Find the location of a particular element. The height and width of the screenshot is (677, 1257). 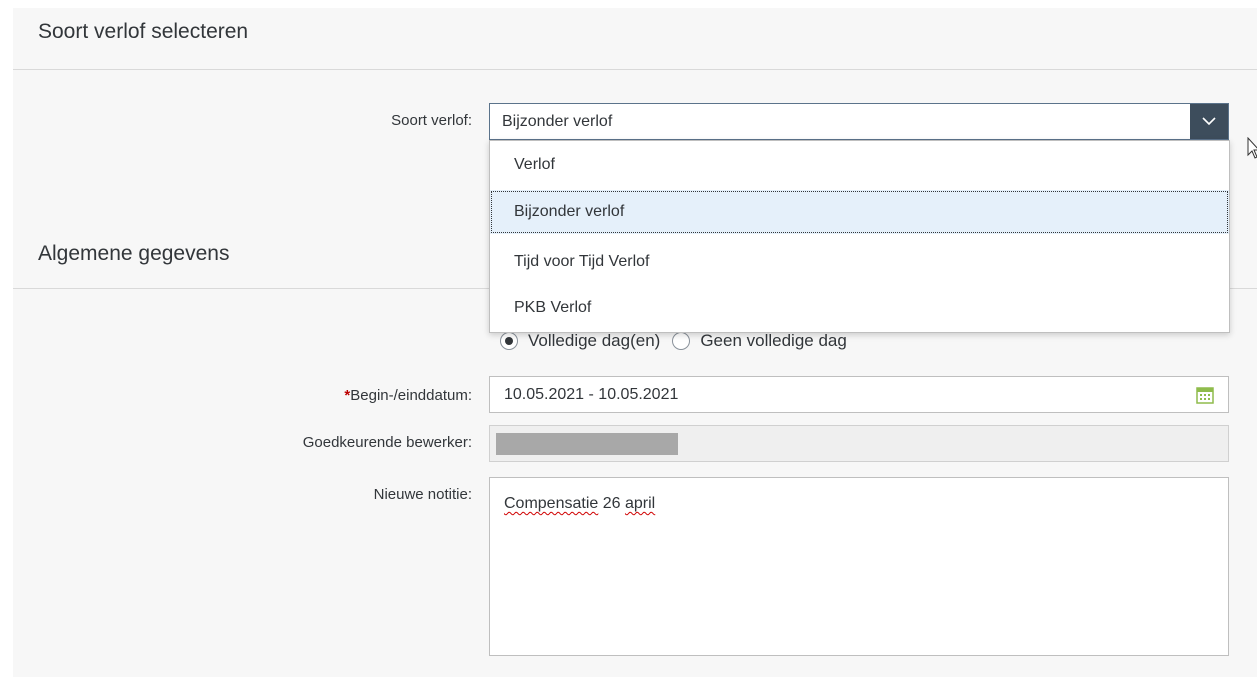

leave-type-select: Bijzonder verlof is located at coordinates (859, 121).